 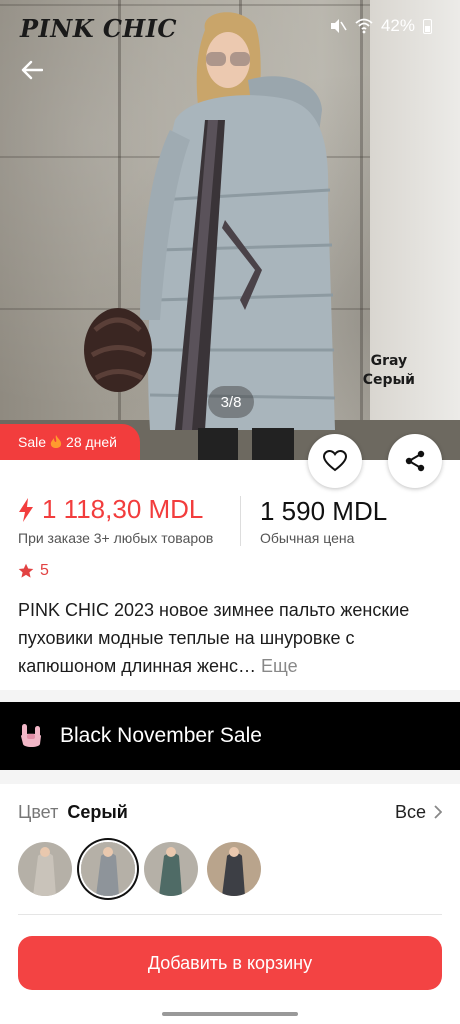 I want to click on color-swatch-light-beige, so click(x=45, y=869).